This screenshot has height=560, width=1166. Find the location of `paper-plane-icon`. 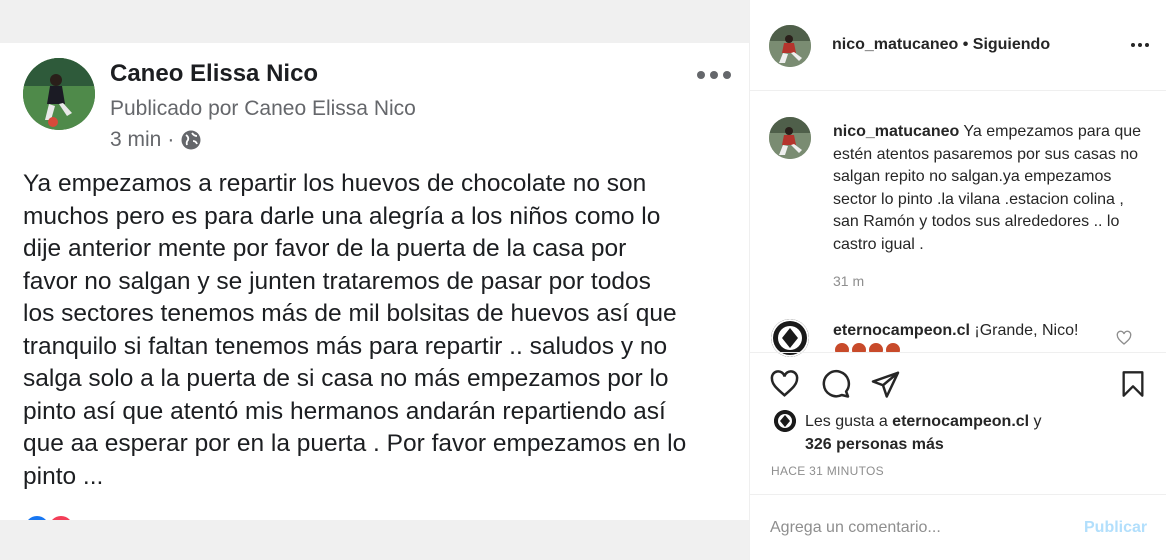

paper-plane-icon is located at coordinates (885, 384).